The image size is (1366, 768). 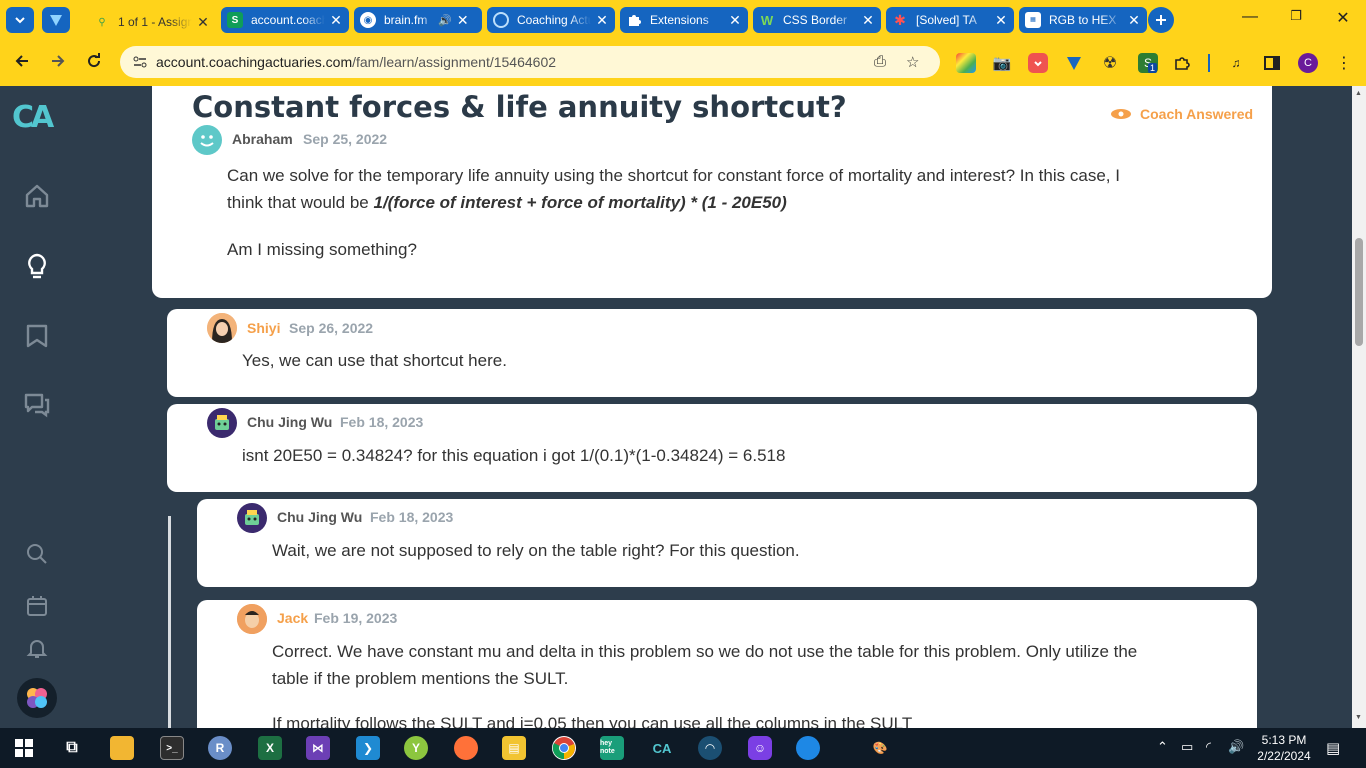 What do you see at coordinates (880, 61) in the screenshot?
I see `install-app-icon: ⎙` at bounding box center [880, 61].